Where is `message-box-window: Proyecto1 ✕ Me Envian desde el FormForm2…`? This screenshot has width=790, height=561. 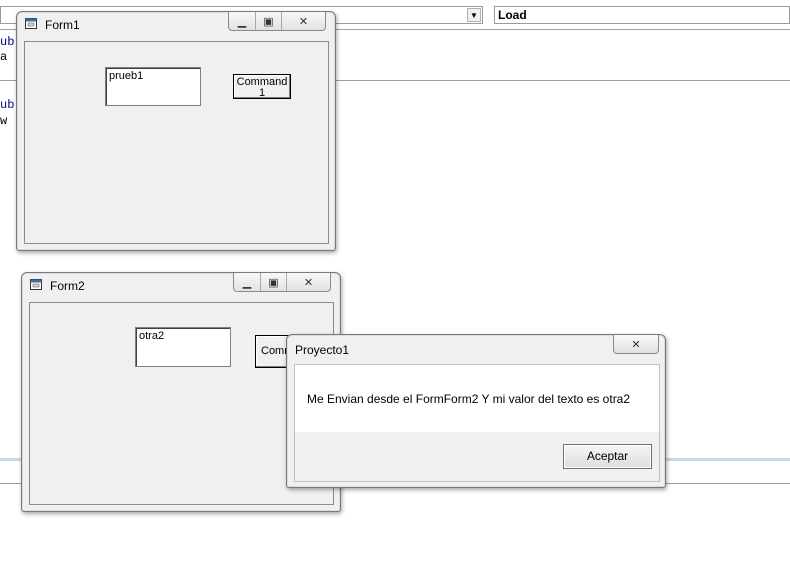
message-box-window: Proyecto1 ✕ Me Envian desde el FormForm2… is located at coordinates (476, 411).